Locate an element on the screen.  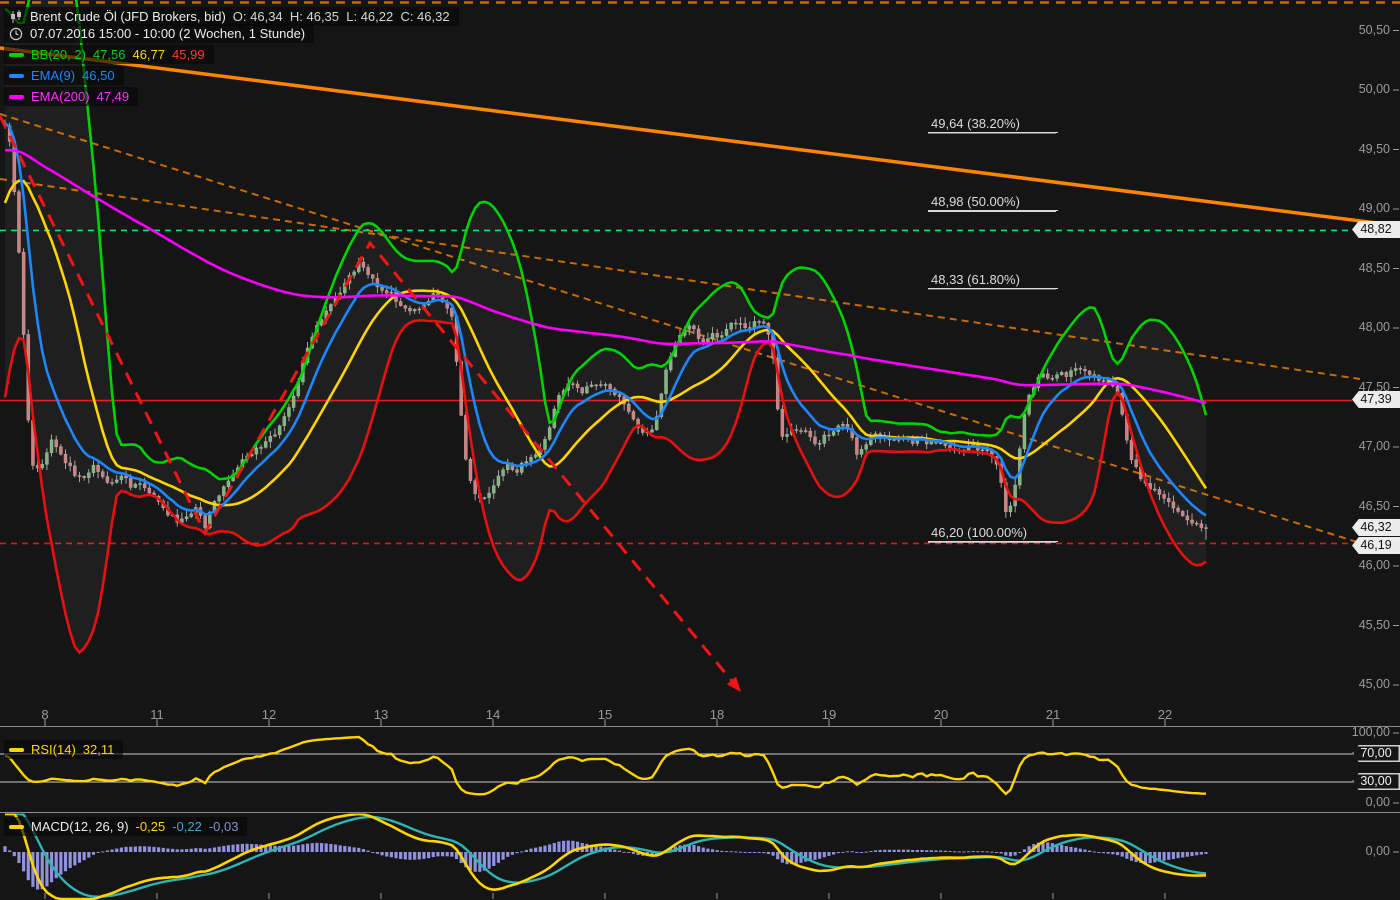
rsi-pane-layer is located at coordinates (676, 765).